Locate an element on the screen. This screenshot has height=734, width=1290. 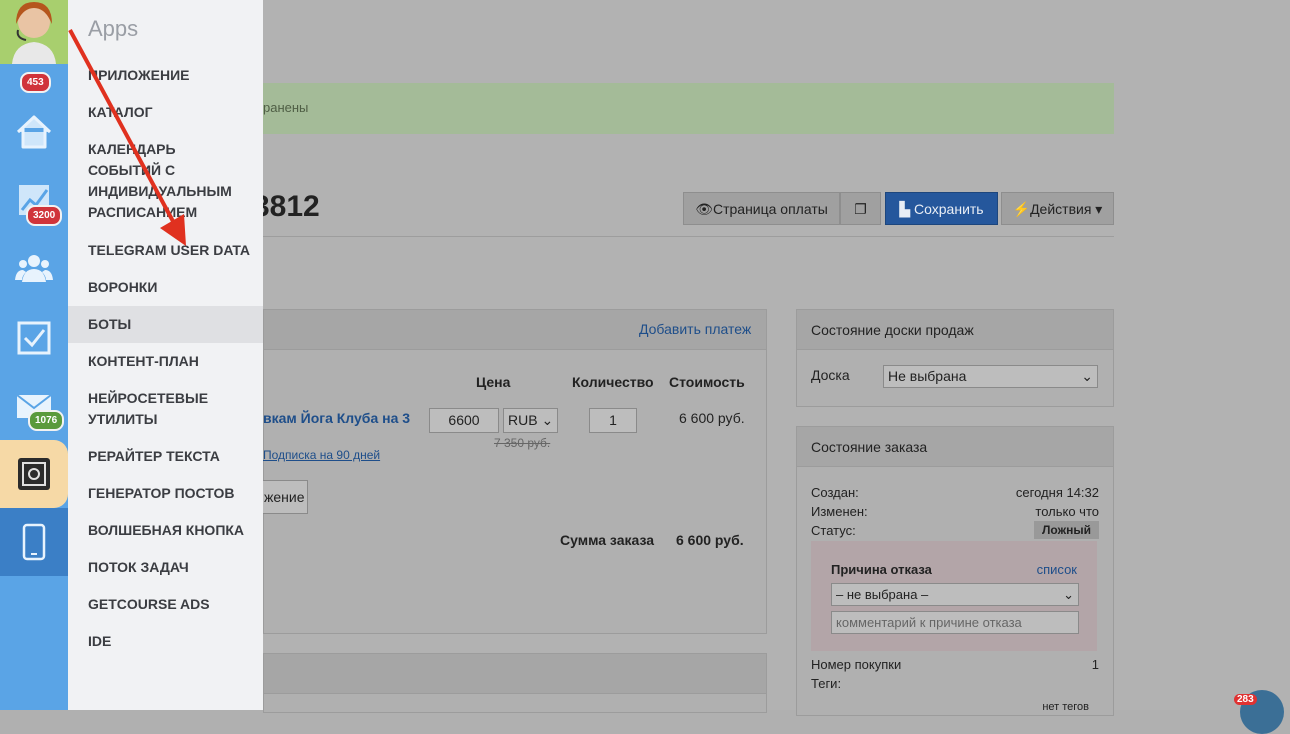
product-link: вкам Йога Клуба на 3 is located at coordinates (336, 418).